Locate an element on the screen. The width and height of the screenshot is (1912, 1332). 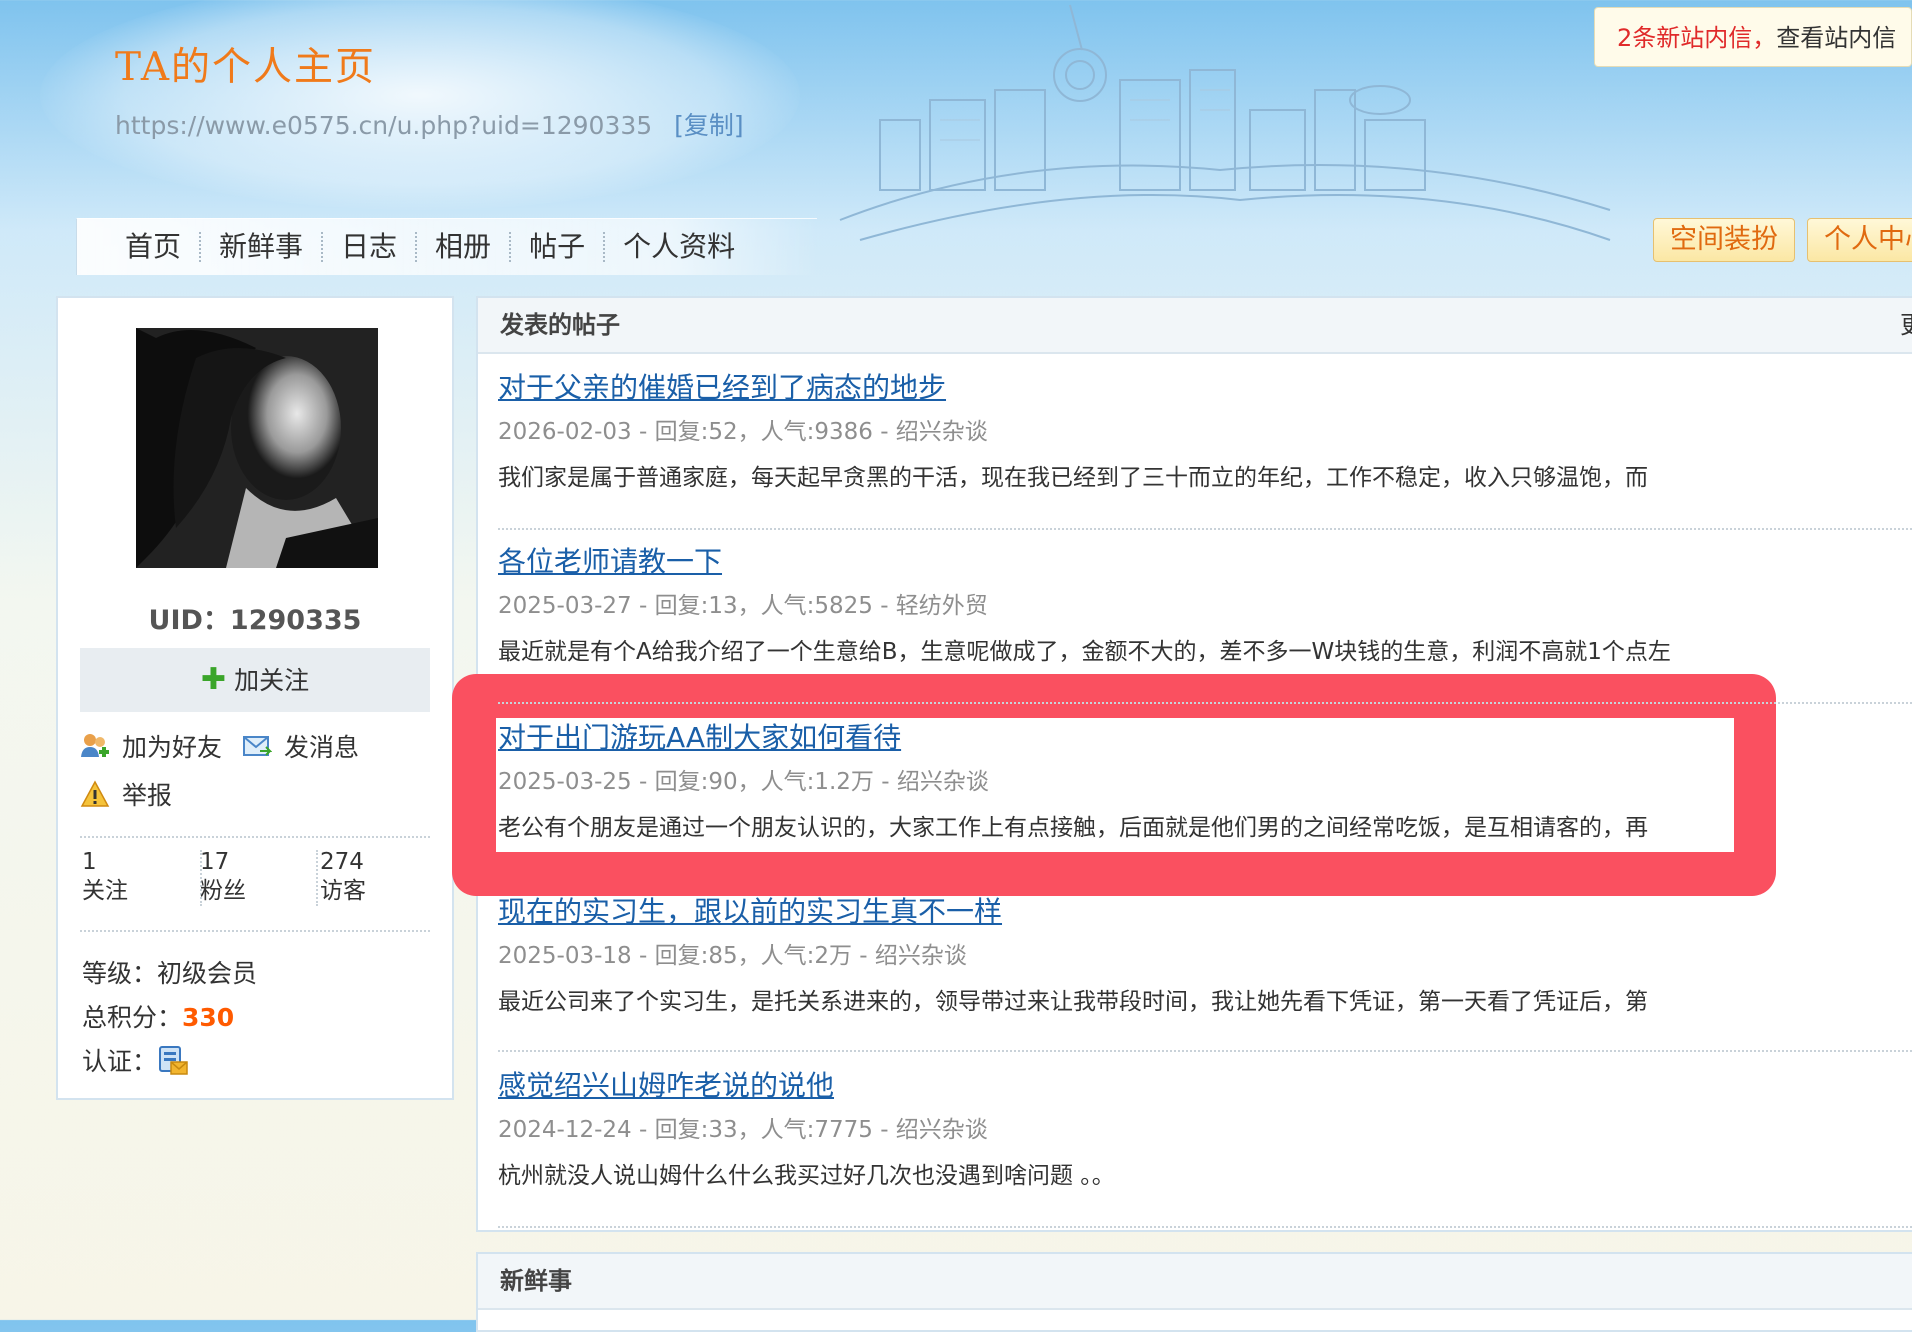
score-value: 330 is located at coordinates (208, 1017).